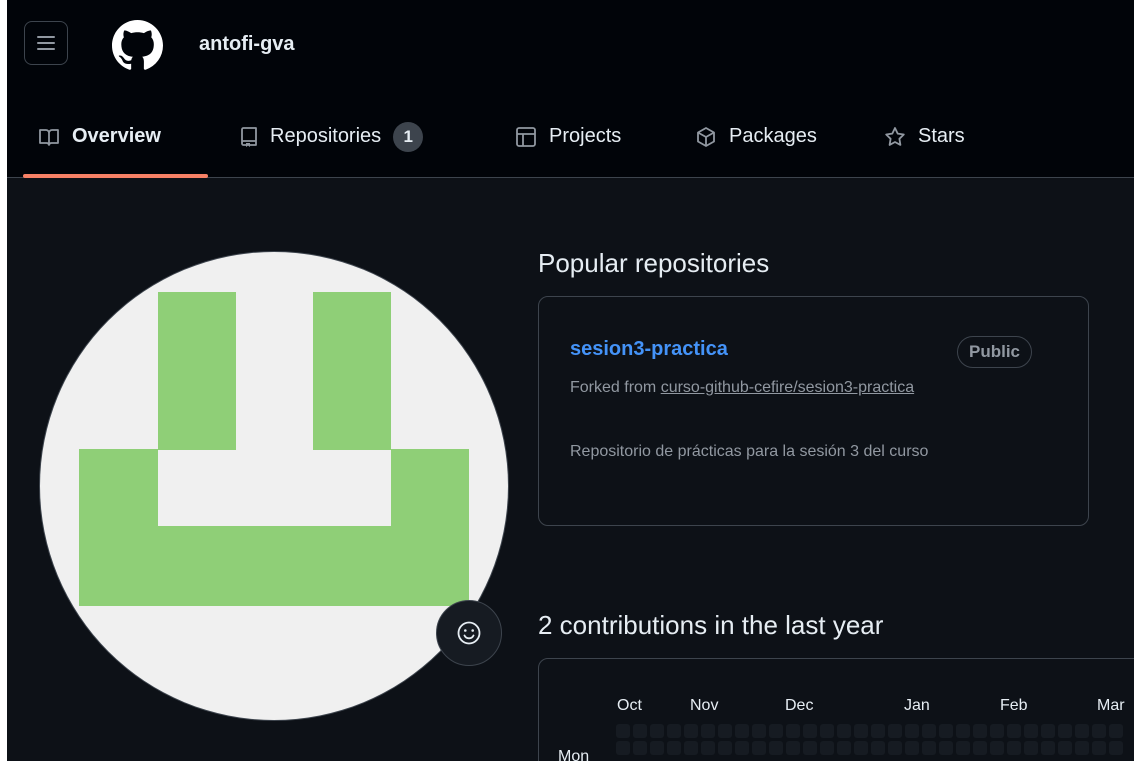 The image size is (1134, 761). What do you see at coordinates (3, 380) in the screenshot?
I see `window-edge` at bounding box center [3, 380].